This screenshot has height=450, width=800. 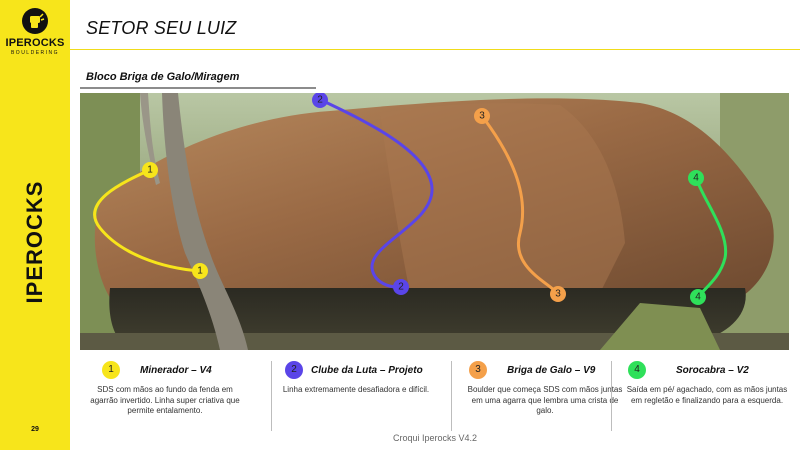 I want to click on route-2-end-marker: 2, so click(x=401, y=287).